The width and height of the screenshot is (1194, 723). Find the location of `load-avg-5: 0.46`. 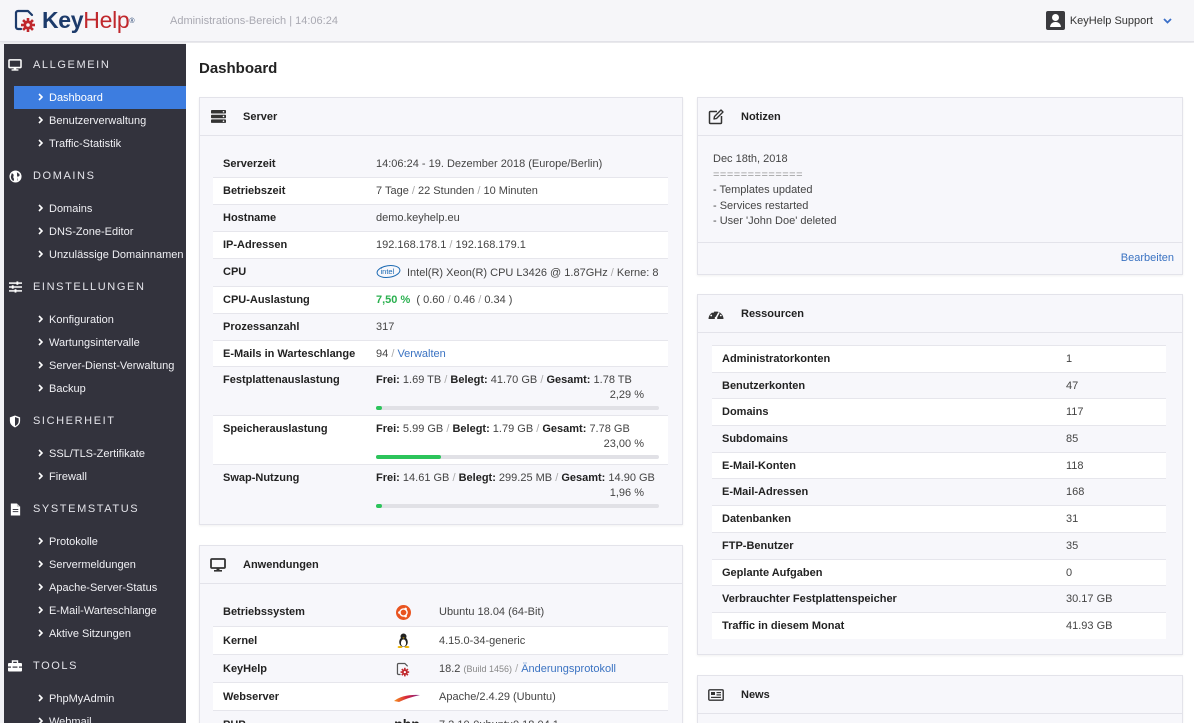

load-avg-5: 0.46 is located at coordinates (464, 299).